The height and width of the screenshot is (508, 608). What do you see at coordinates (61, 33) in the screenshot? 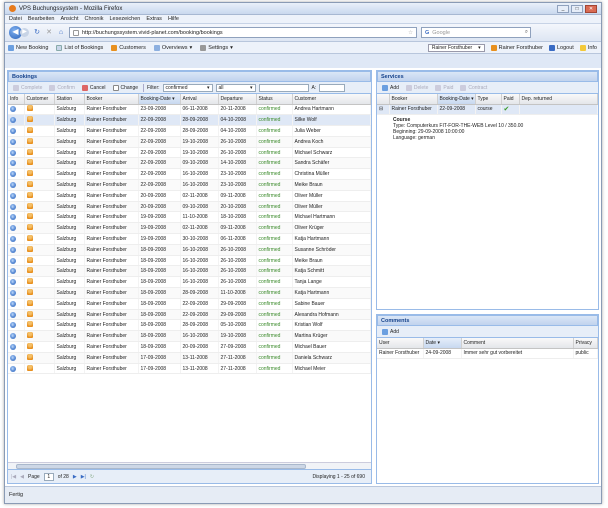
I see `home-icon: ⌂` at bounding box center [61, 33].